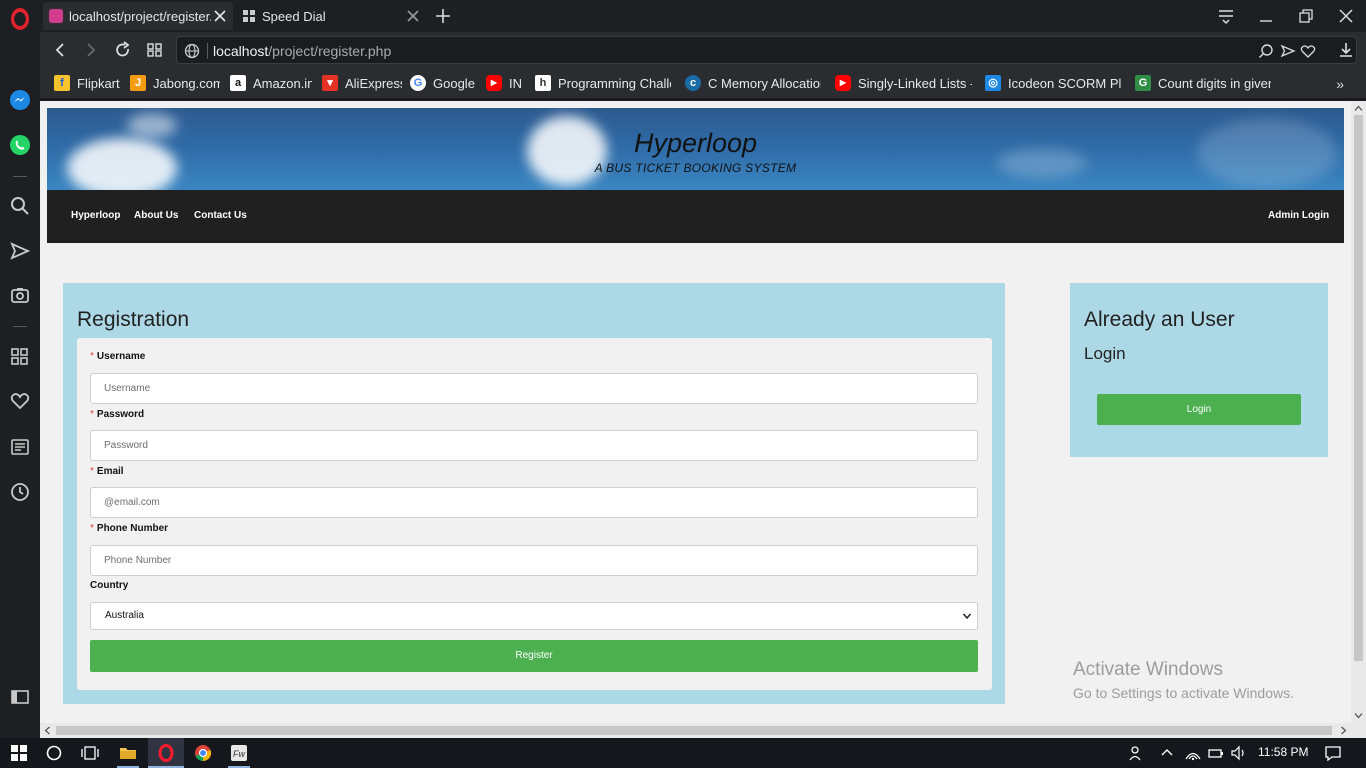  What do you see at coordinates (1137, 753) in the screenshot?
I see `people-icon` at bounding box center [1137, 753].